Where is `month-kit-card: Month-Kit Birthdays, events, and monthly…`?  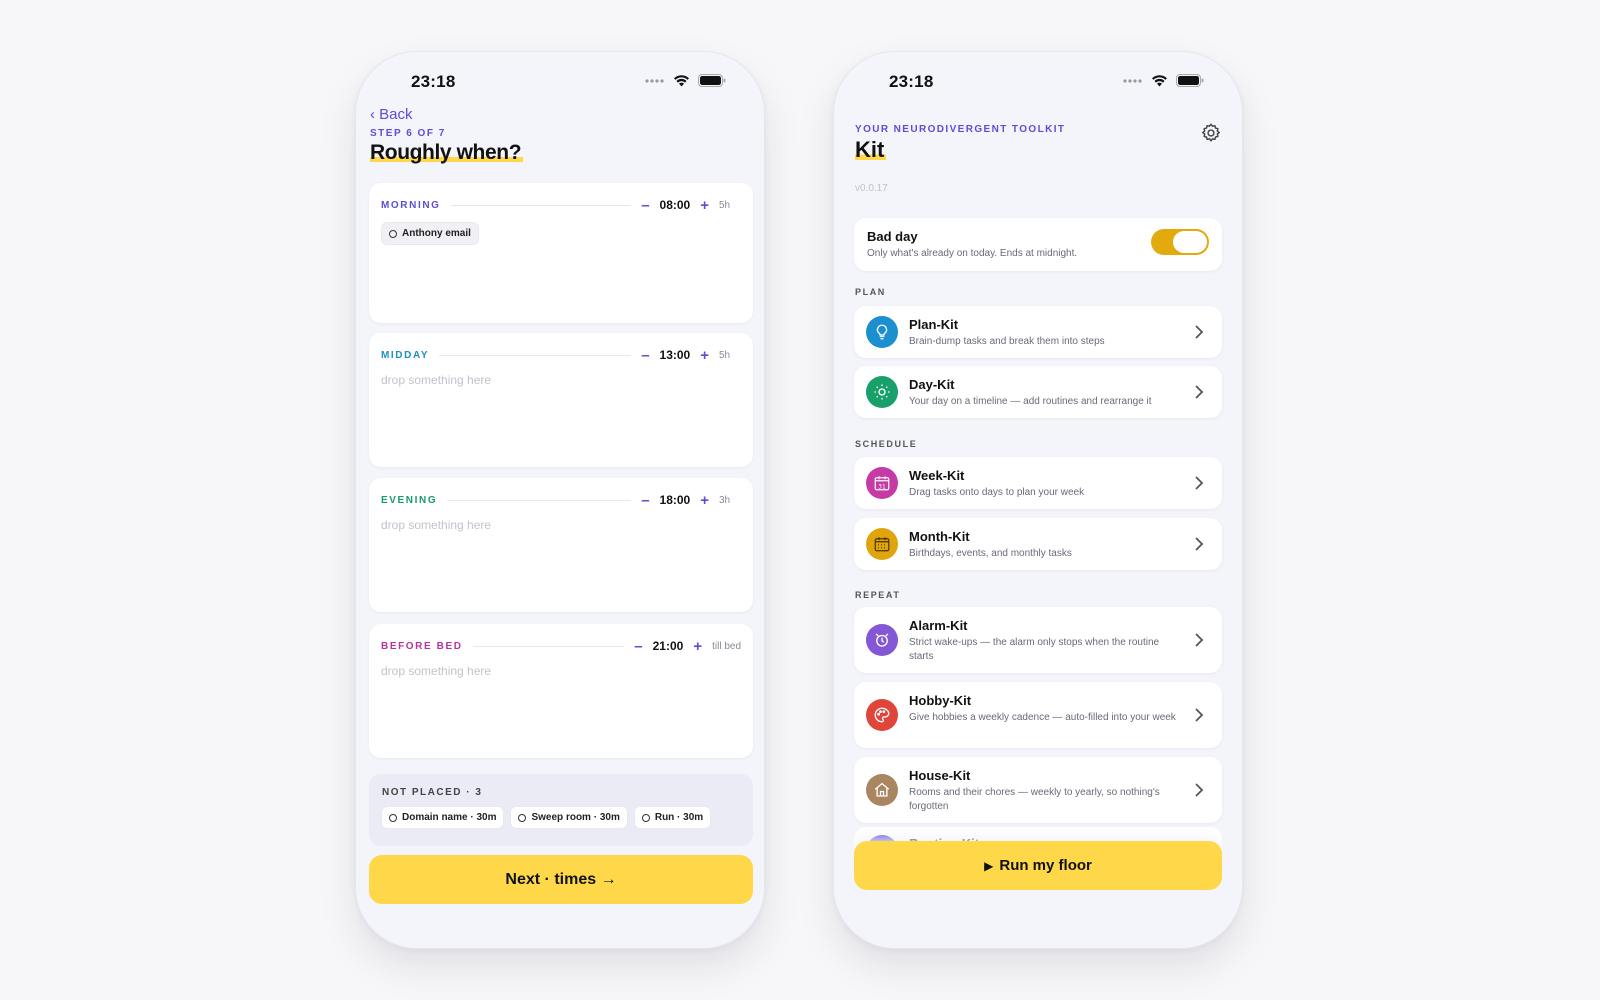 month-kit-card: Month-Kit Birthdays, events, and monthly… is located at coordinates (1038, 544).